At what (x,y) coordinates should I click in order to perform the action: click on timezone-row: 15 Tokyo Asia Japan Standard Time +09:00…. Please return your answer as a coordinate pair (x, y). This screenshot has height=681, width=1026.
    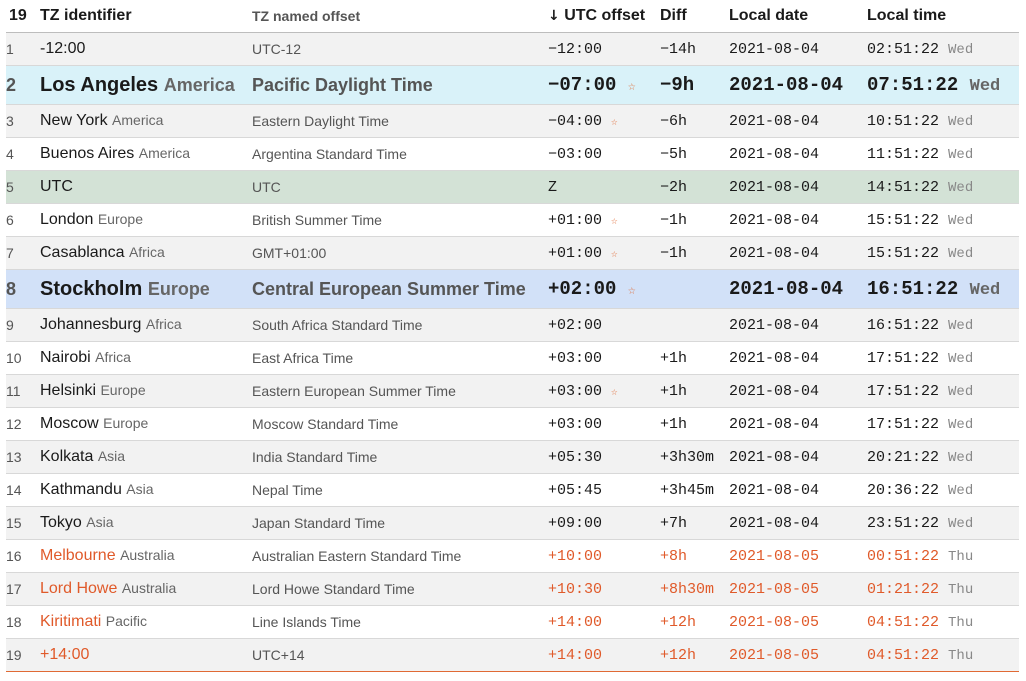
    Looking at the image, I should click on (512, 523).